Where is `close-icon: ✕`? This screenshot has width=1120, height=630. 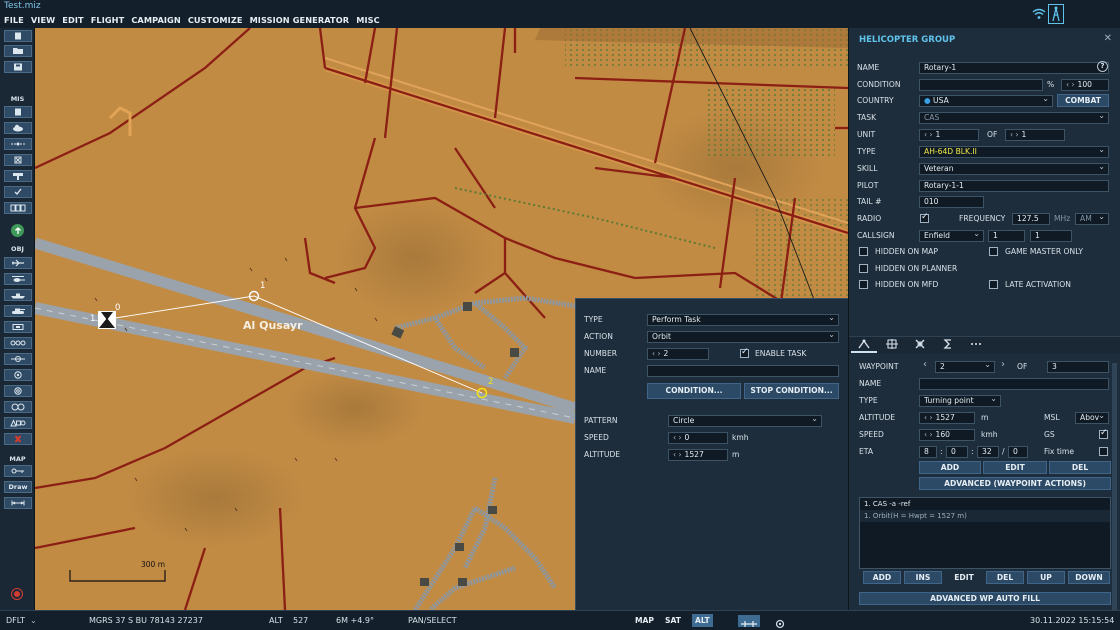 close-icon: ✕ is located at coordinates (1108, 38).